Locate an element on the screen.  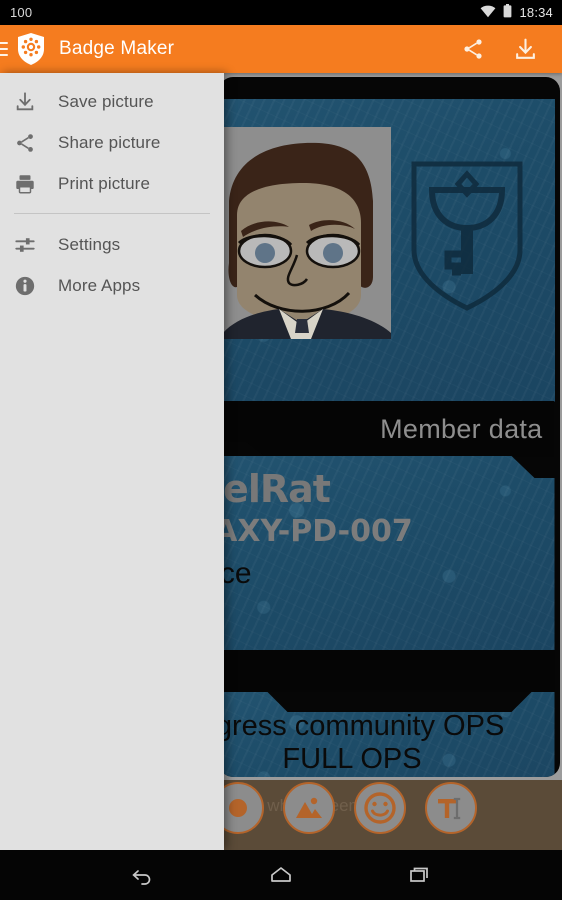
app-bar: Badge Maker is located at coordinates (281, 49).